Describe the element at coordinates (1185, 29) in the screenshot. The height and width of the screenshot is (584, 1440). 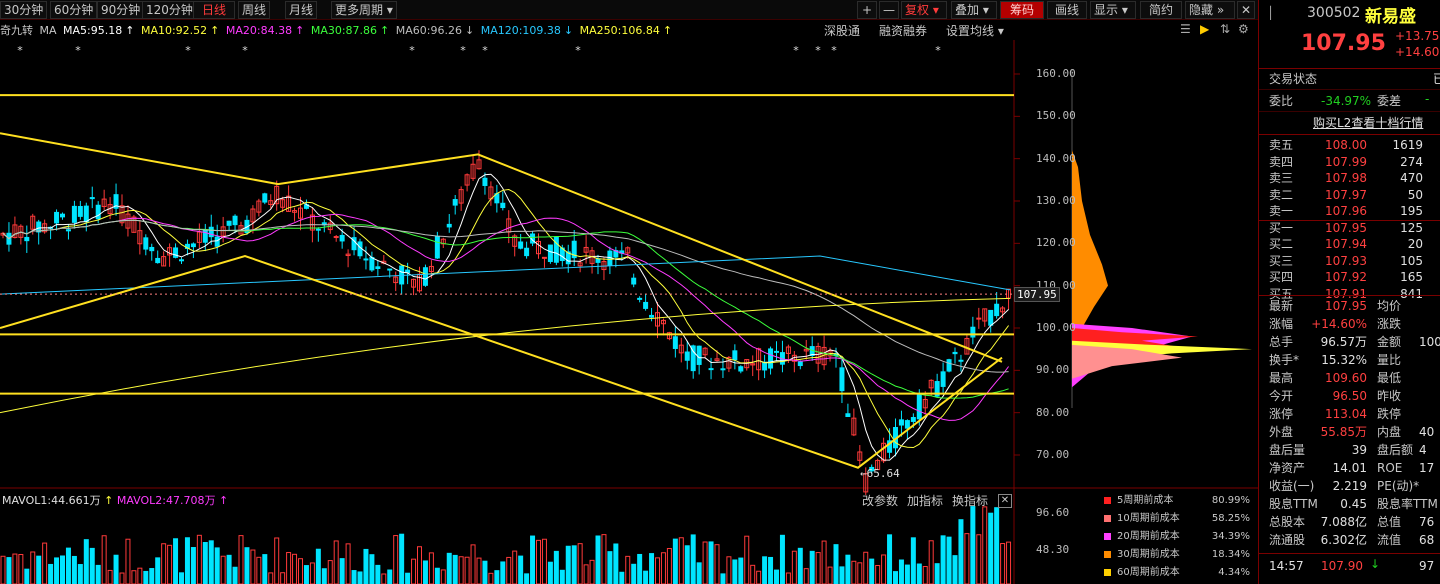
I see `list-icon: ☰` at that location.